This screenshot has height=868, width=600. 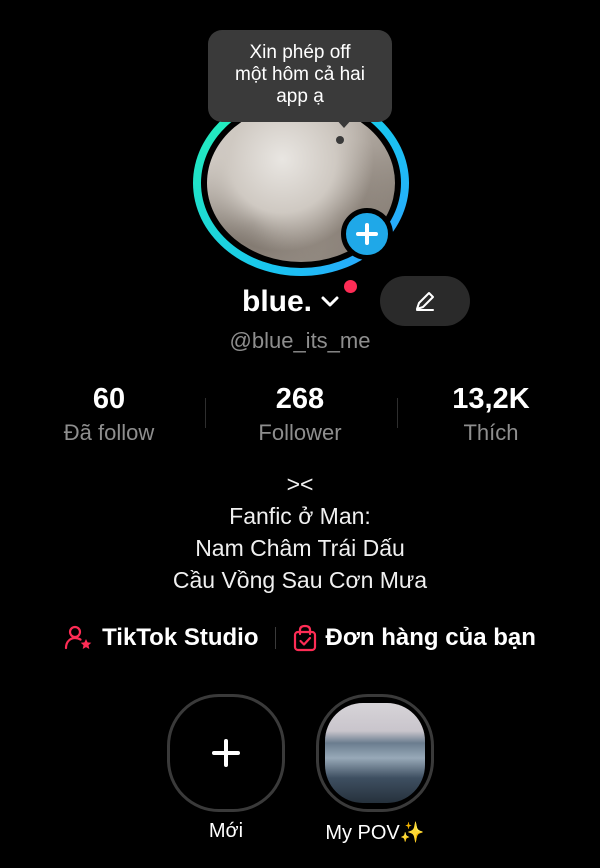 I want to click on note-bubble: Xin phép off một hôm cả hai app ạ, so click(x=300, y=76).